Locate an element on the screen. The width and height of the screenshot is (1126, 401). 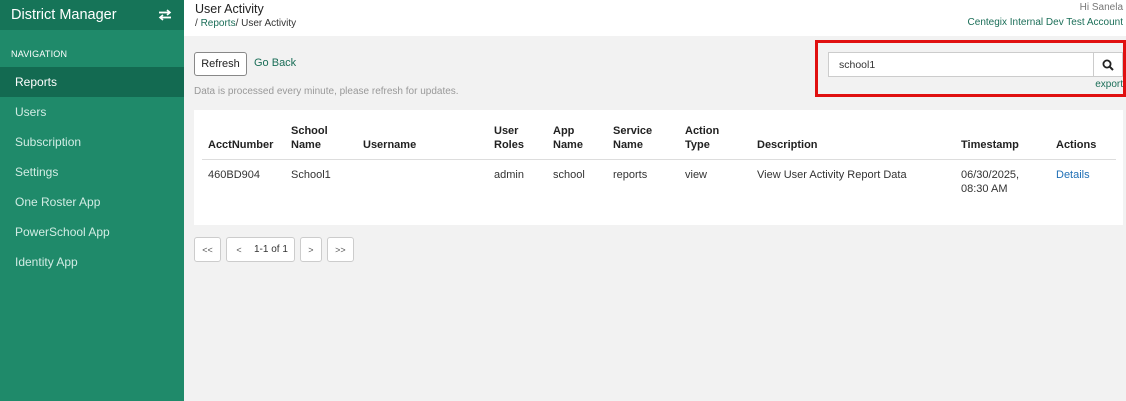
cell-acctnumber: 460BD904 is located at coordinates (234, 175).